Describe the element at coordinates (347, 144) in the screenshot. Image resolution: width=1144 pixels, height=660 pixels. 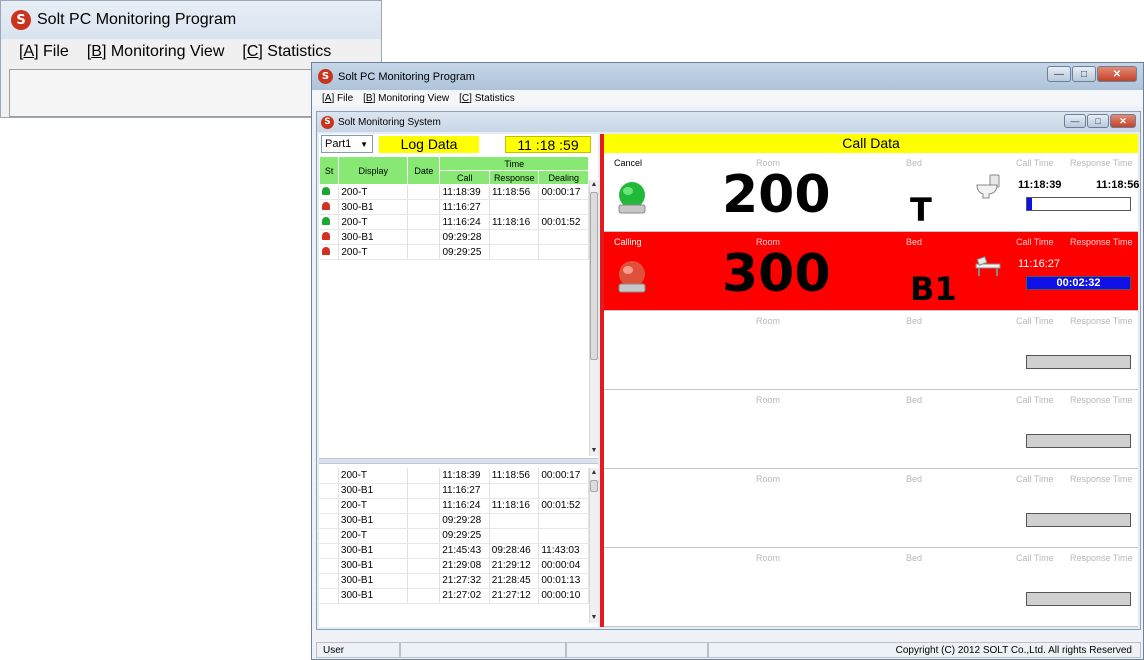
I see `part-select: Part1 ▼` at that location.